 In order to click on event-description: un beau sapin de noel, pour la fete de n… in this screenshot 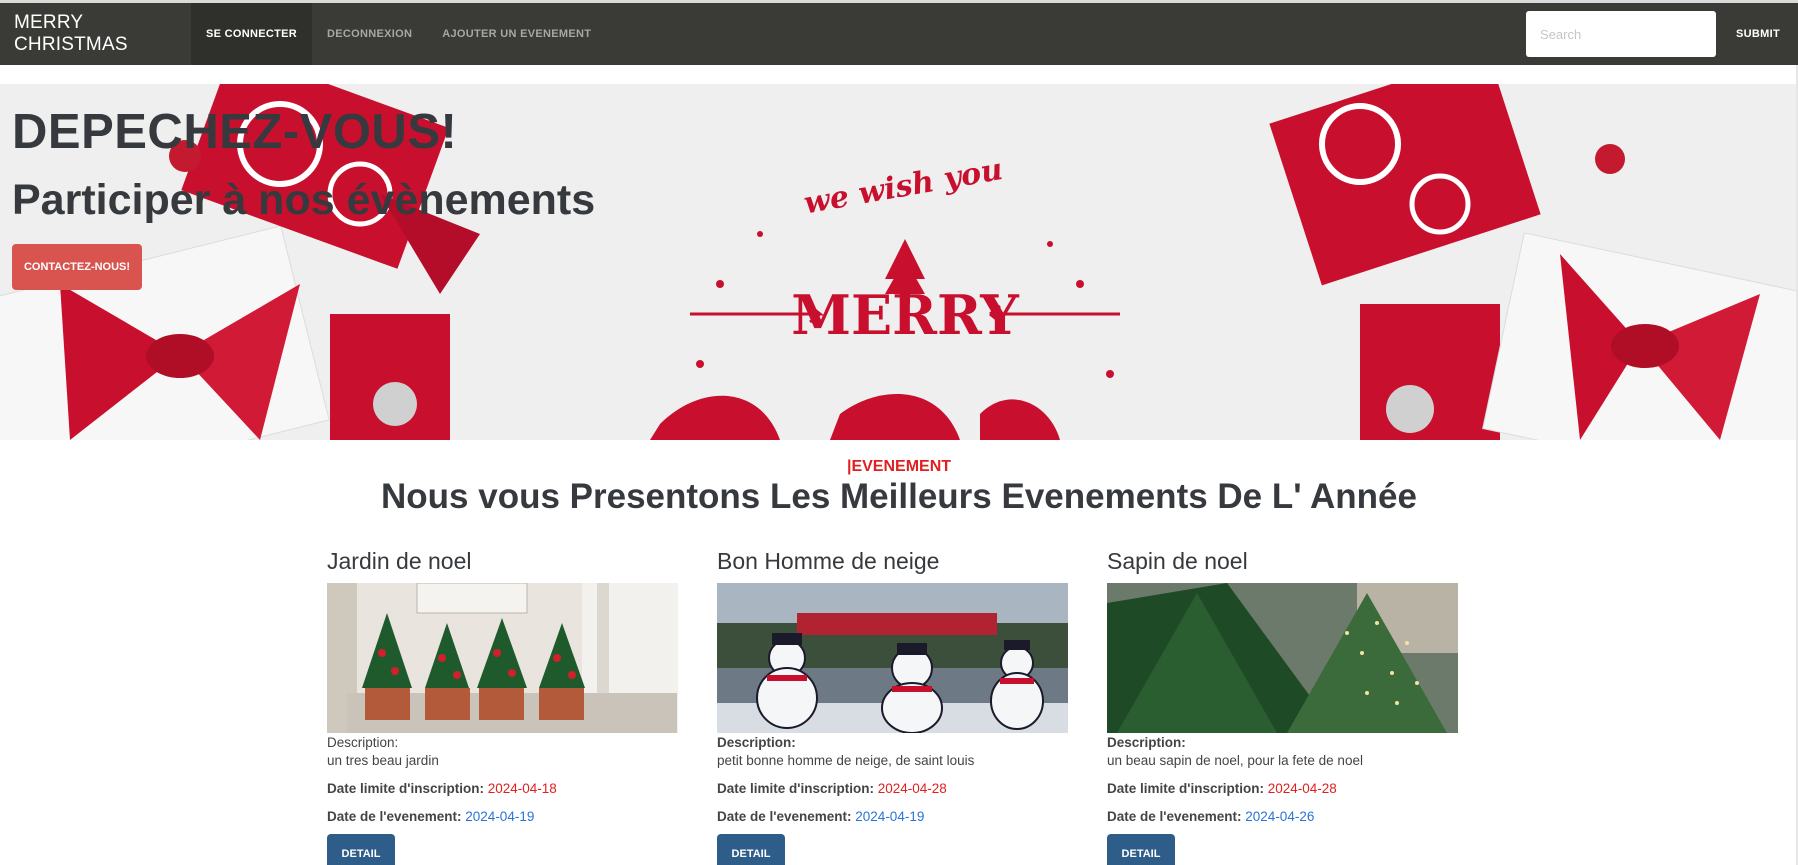, I will do `click(1235, 760)`.